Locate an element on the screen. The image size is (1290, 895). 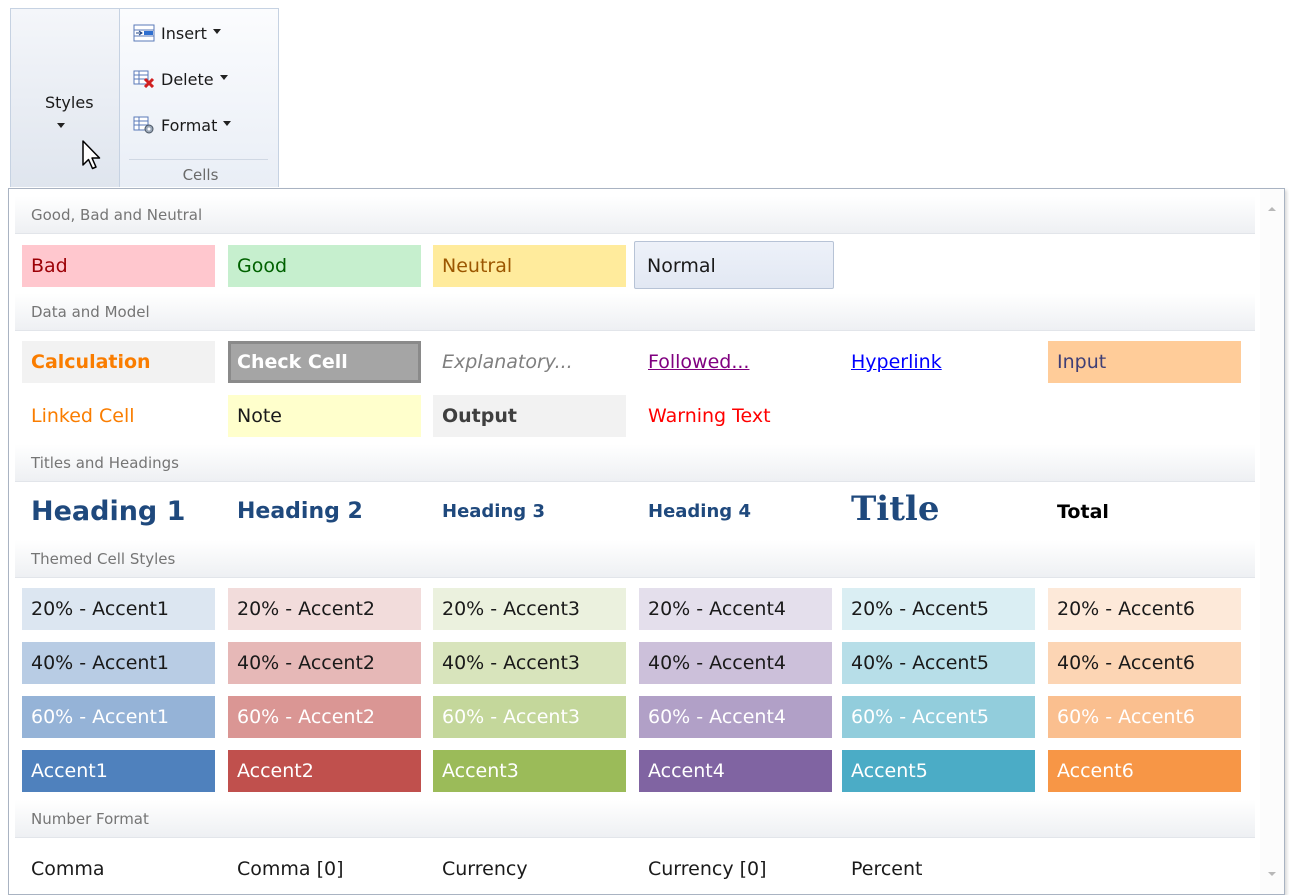
style-input: Input is located at coordinates (1144, 362).